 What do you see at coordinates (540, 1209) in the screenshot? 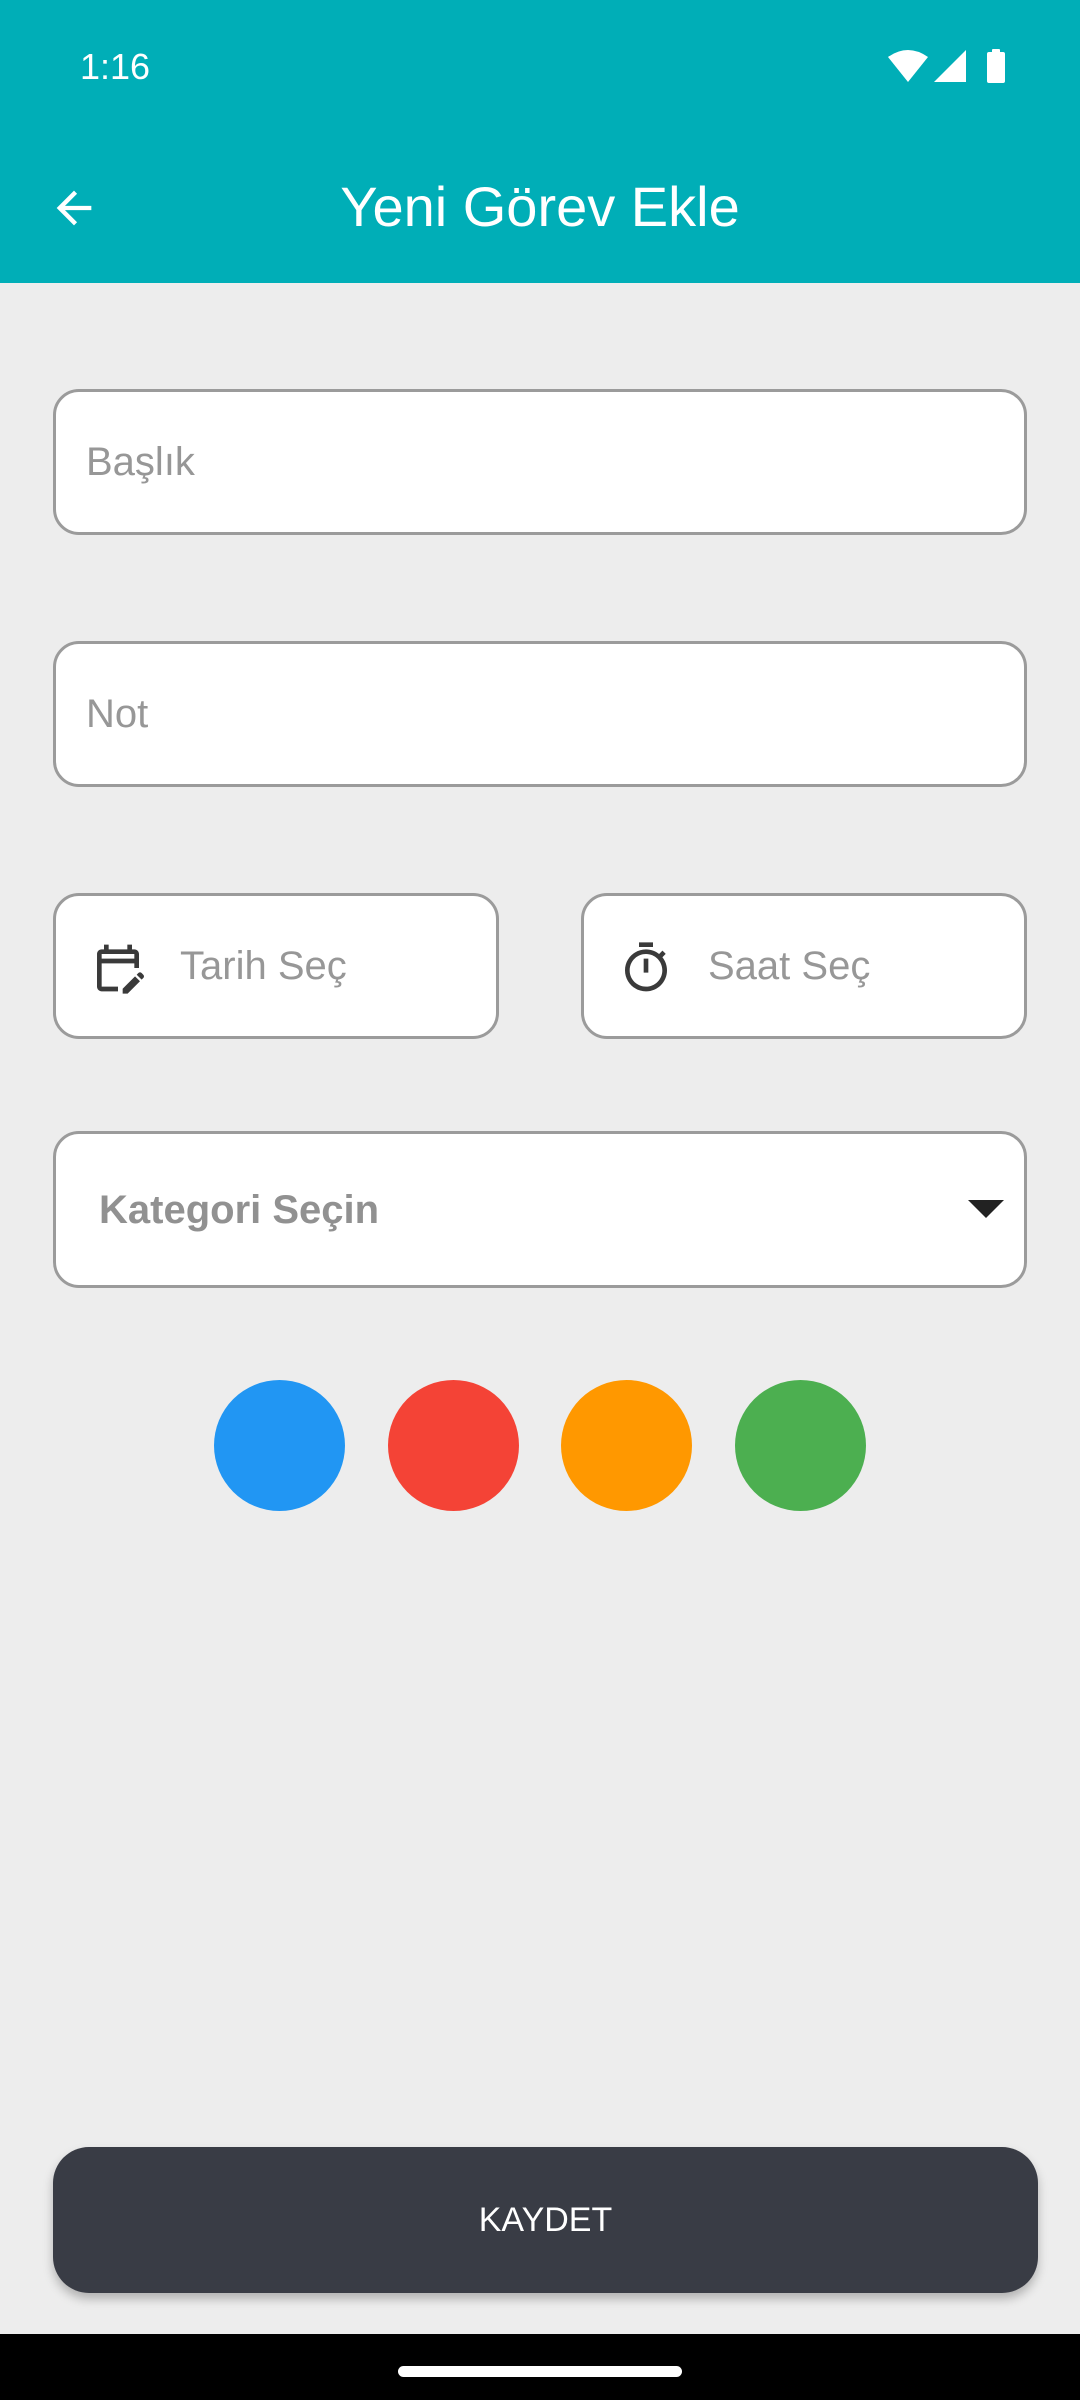
I see `category-dropdown: Kategori Seçin` at bounding box center [540, 1209].